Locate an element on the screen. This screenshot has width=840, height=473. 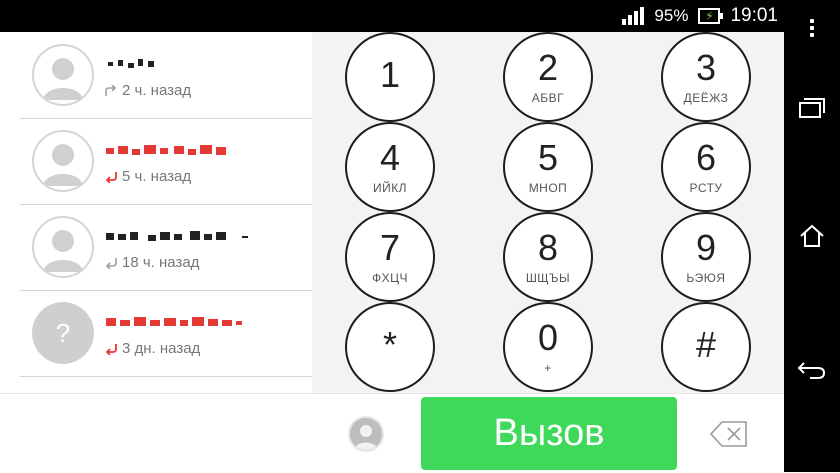
dial-key-5: 5 МНОП is located at coordinates (548, 167).